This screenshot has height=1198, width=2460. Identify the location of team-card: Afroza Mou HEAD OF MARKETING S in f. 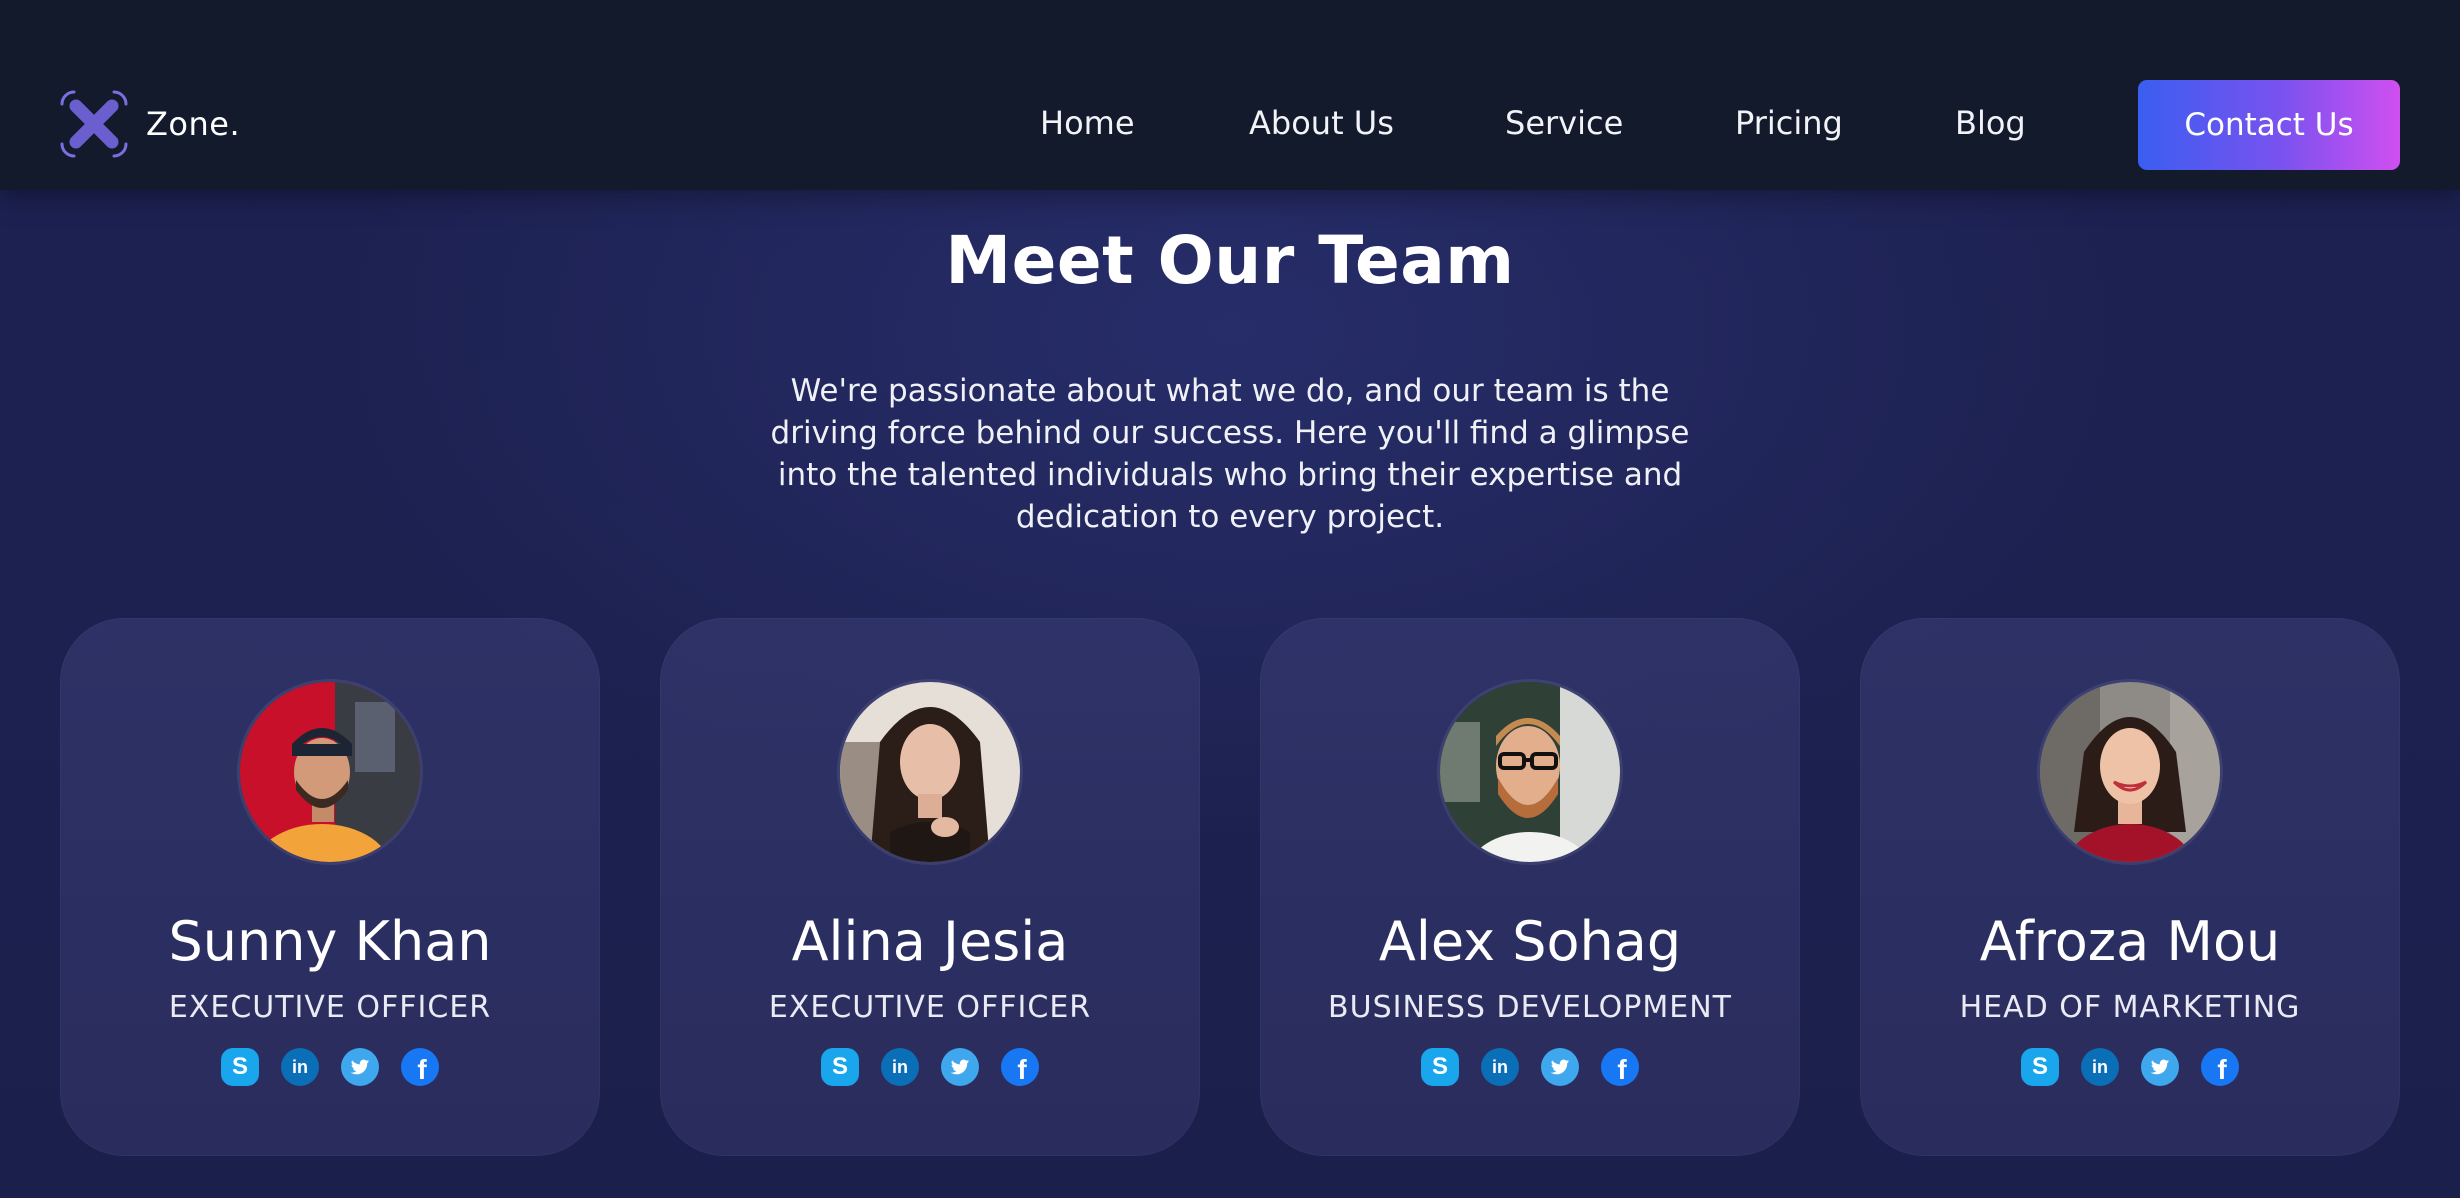
(2130, 887).